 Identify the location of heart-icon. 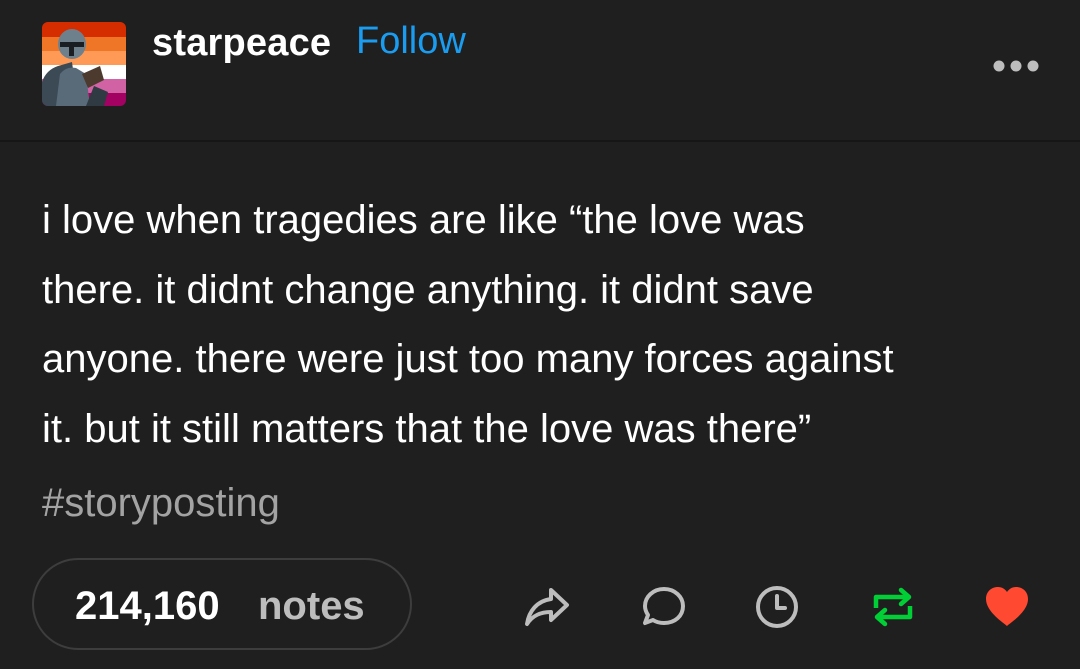
(1007, 607).